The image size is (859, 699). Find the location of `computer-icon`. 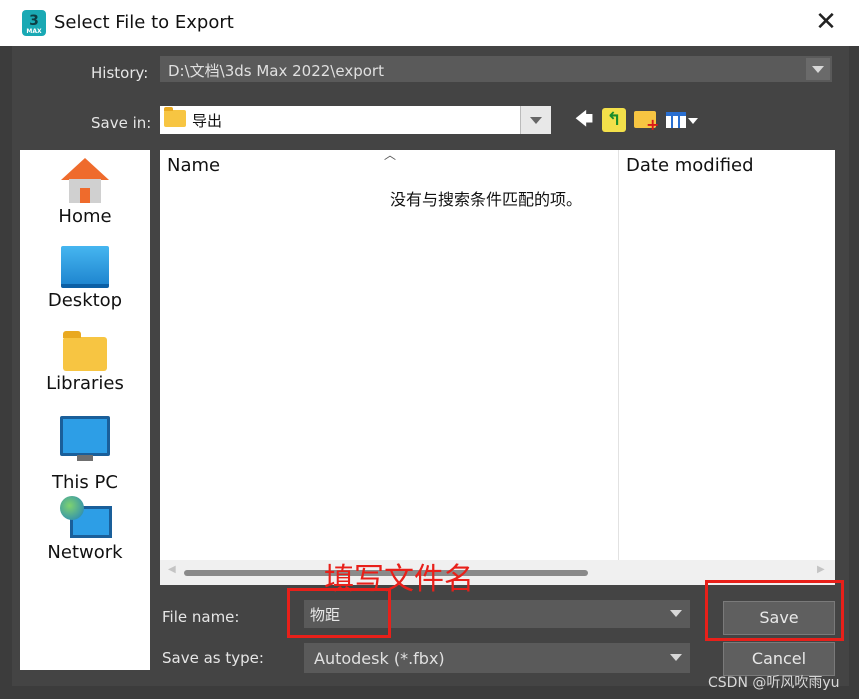

computer-icon is located at coordinates (85, 438).